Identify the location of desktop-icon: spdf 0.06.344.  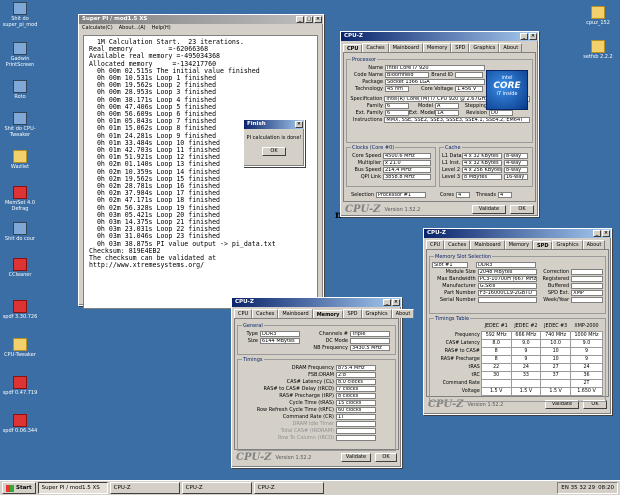
(20, 424).